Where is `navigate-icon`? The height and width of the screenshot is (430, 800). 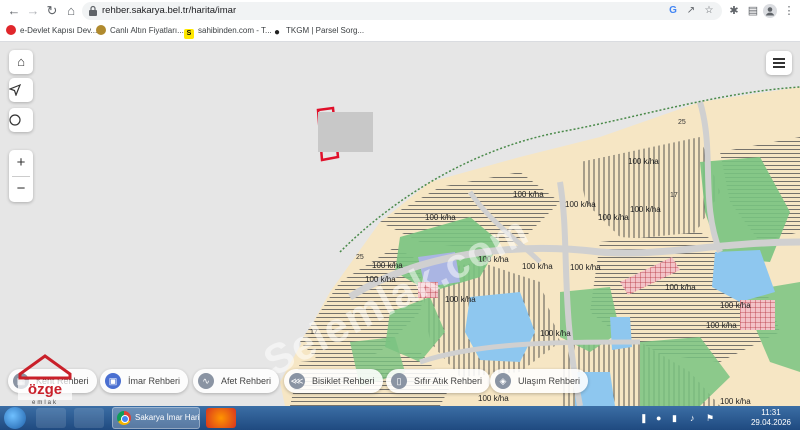 navigate-icon is located at coordinates (15, 90).